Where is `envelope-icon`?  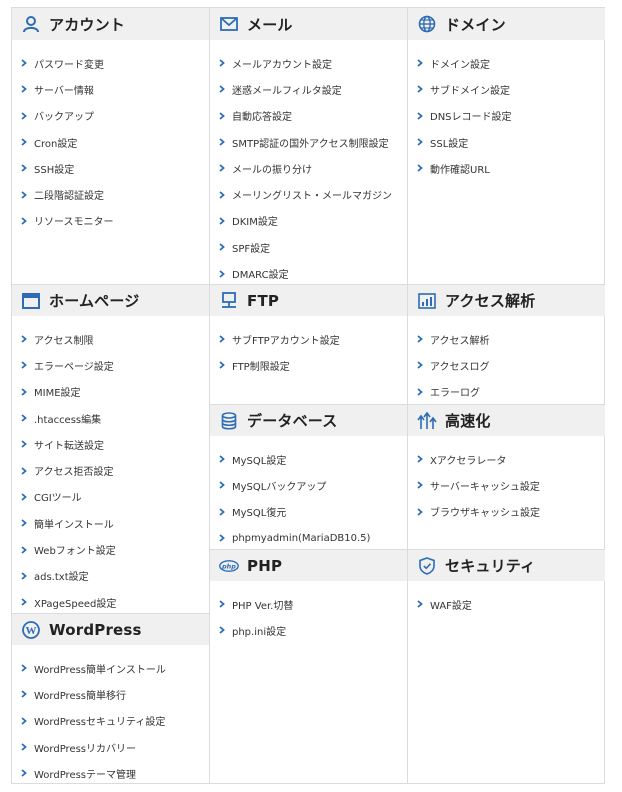
envelope-icon is located at coordinates (229, 24).